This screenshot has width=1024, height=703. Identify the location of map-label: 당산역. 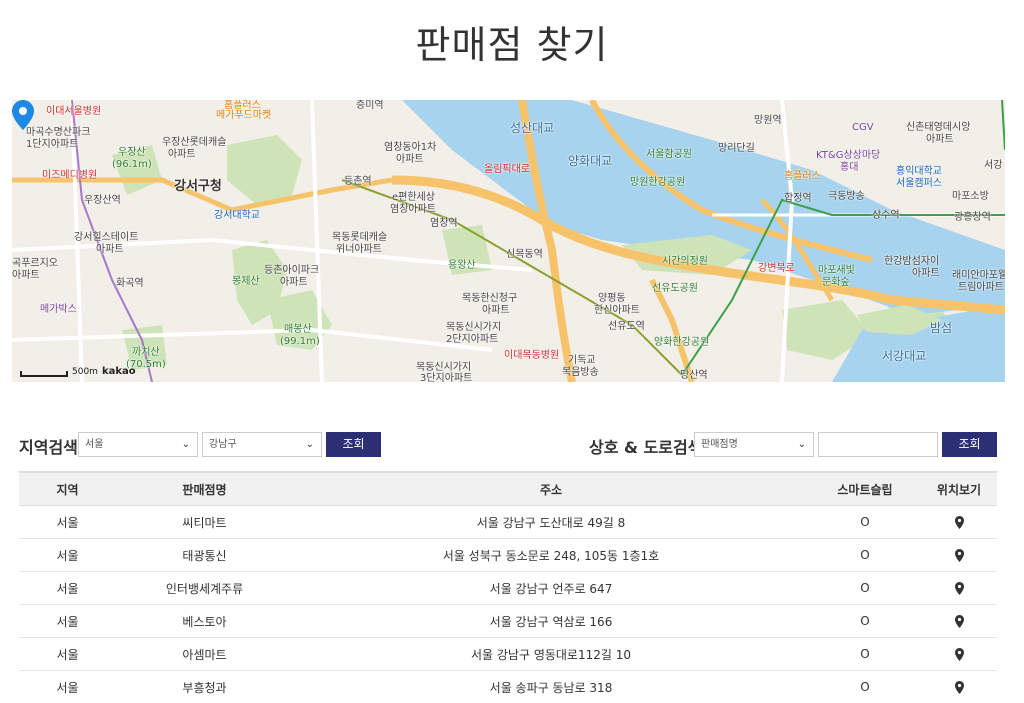
(694, 375).